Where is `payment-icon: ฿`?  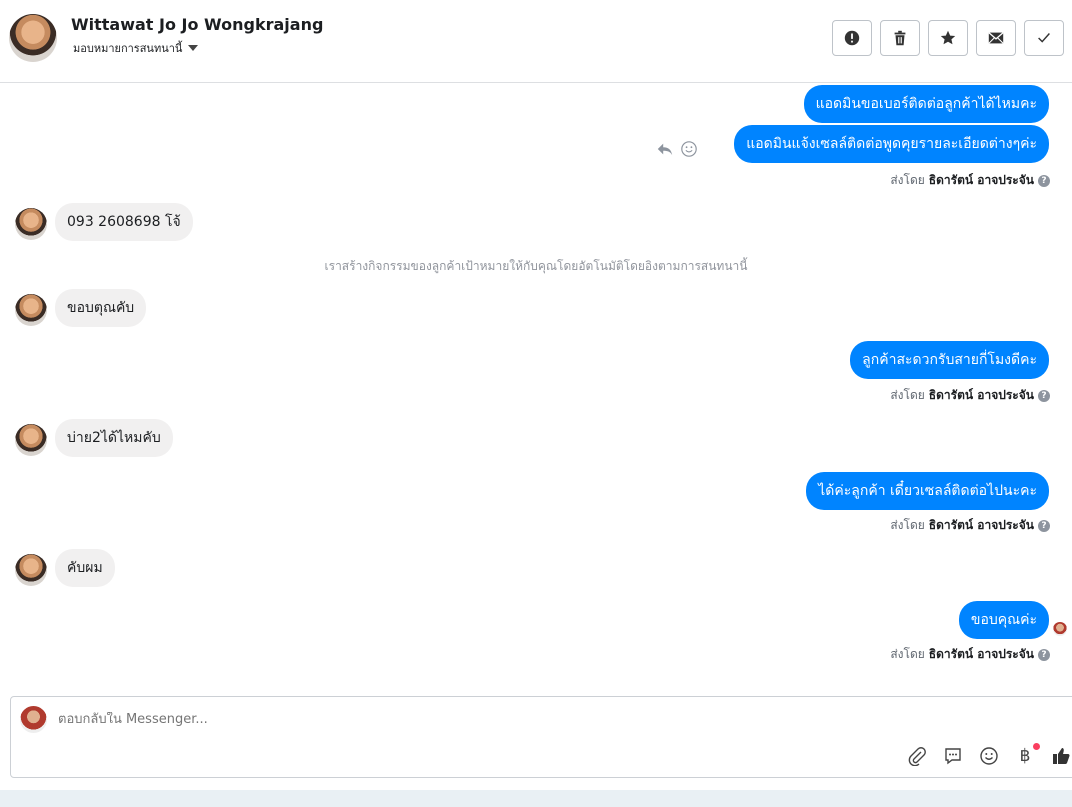 payment-icon: ฿ is located at coordinates (1025, 756).